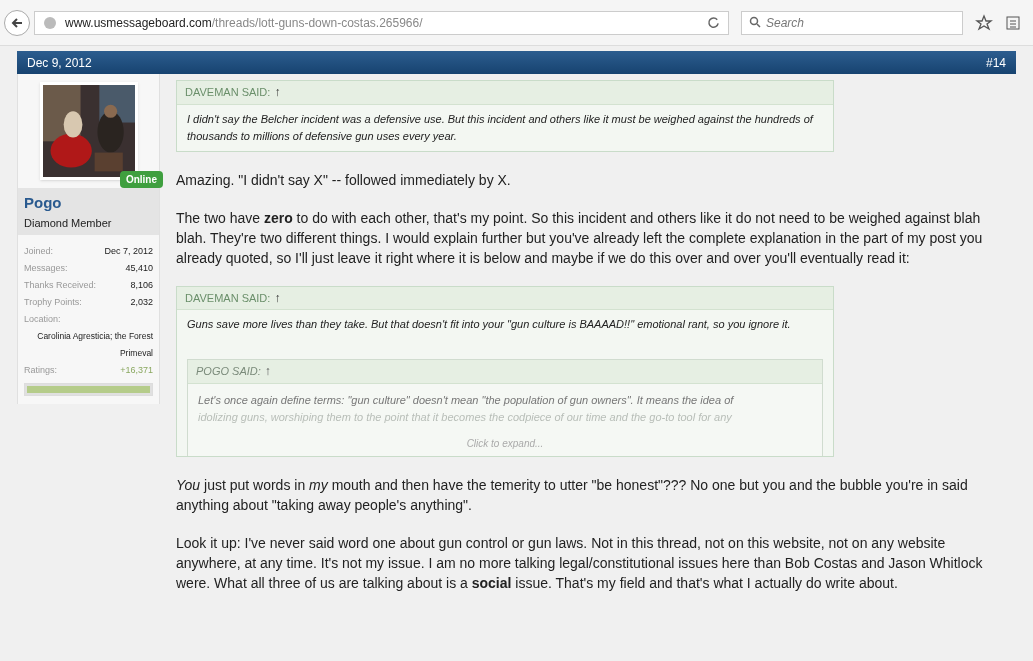 The height and width of the screenshot is (661, 1033). Describe the element at coordinates (466, 400) in the screenshot. I see `quote-text-line: Let's once again define terms: "gun culture" doesn't mean "the population of gun owners". It means the idea of` at that location.